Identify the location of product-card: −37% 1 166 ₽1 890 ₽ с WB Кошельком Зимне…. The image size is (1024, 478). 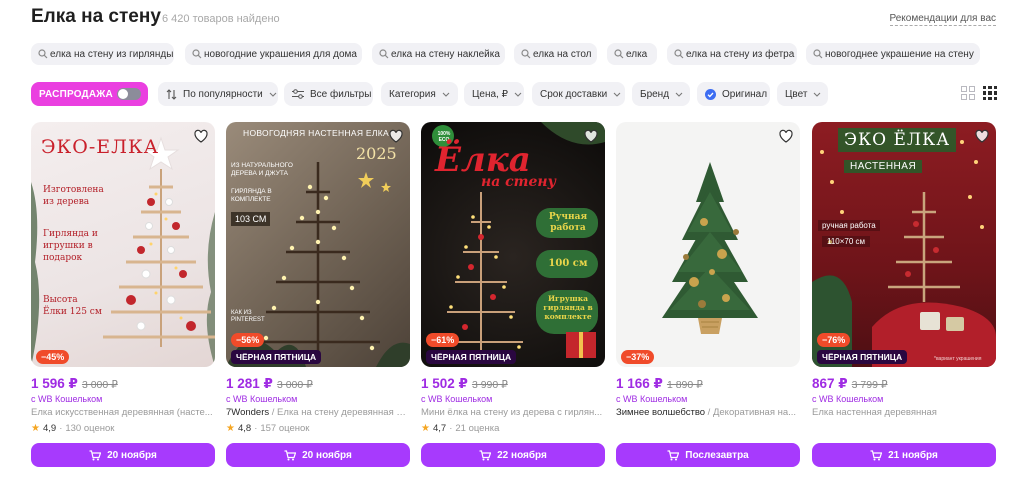
(708, 294).